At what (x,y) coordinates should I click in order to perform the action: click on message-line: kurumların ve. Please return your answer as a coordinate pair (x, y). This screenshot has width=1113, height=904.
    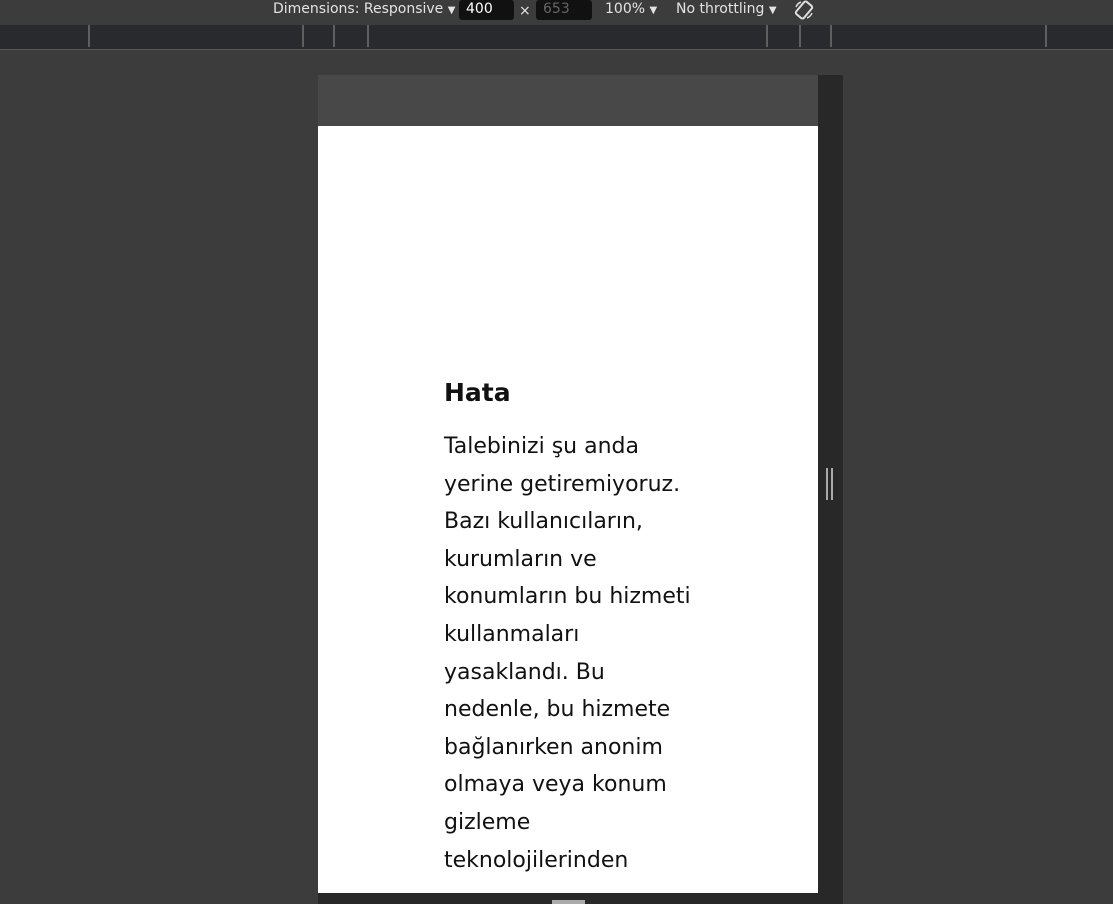
    Looking at the image, I should click on (520, 559).